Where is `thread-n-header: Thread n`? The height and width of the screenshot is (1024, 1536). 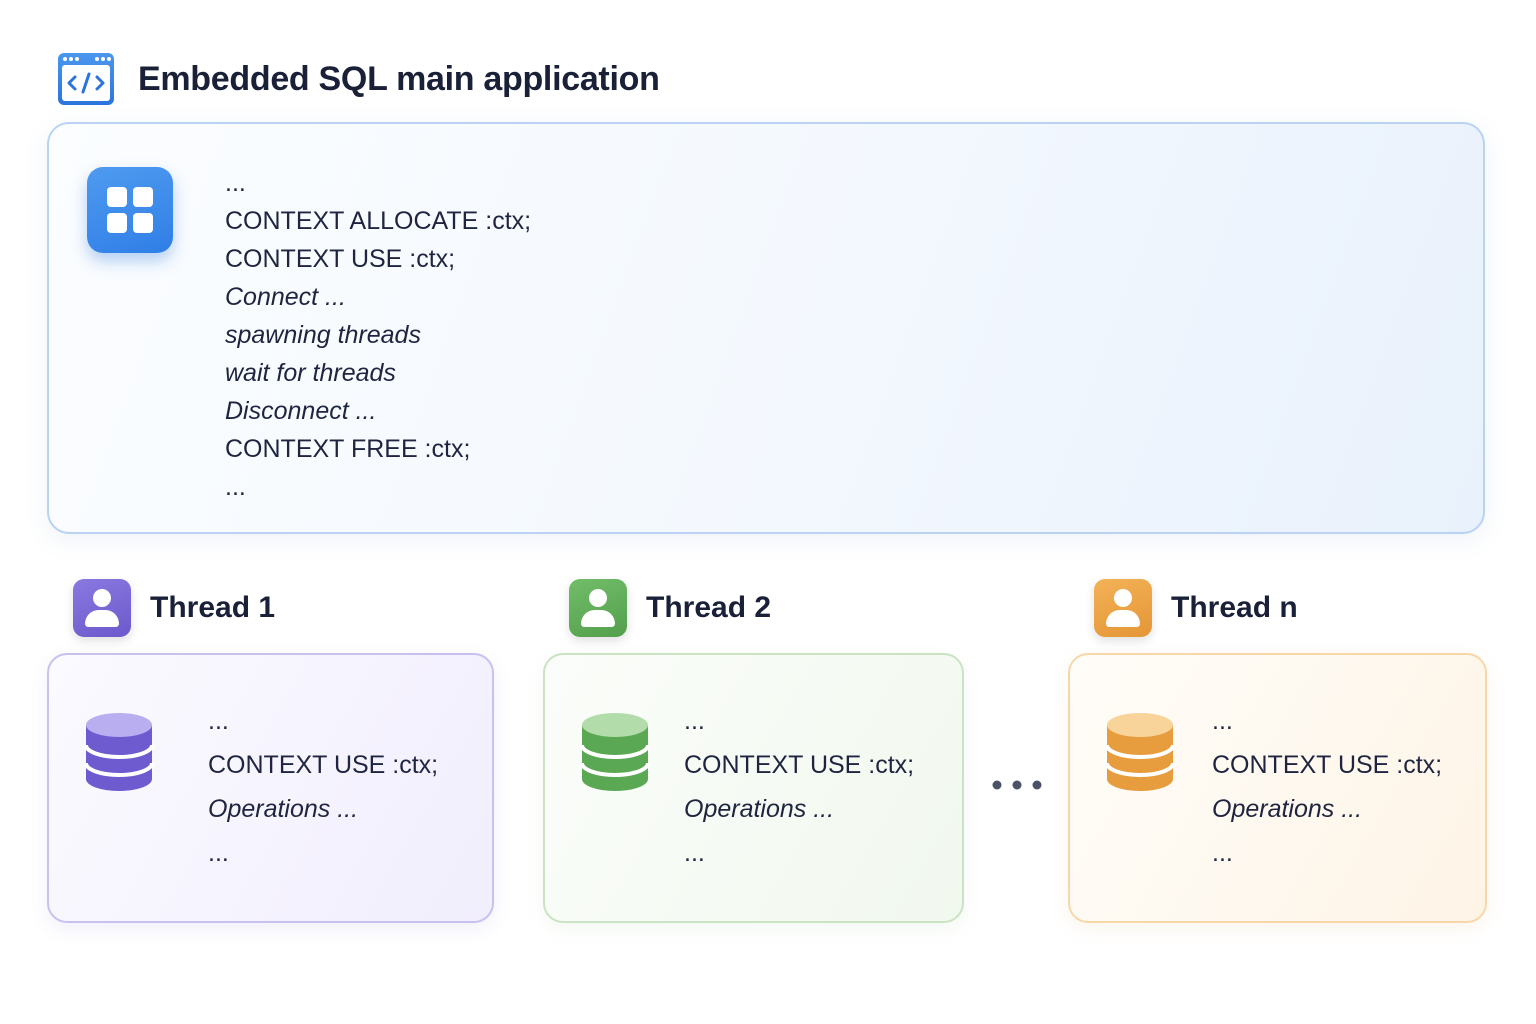 thread-n-header: Thread n is located at coordinates (1196, 608).